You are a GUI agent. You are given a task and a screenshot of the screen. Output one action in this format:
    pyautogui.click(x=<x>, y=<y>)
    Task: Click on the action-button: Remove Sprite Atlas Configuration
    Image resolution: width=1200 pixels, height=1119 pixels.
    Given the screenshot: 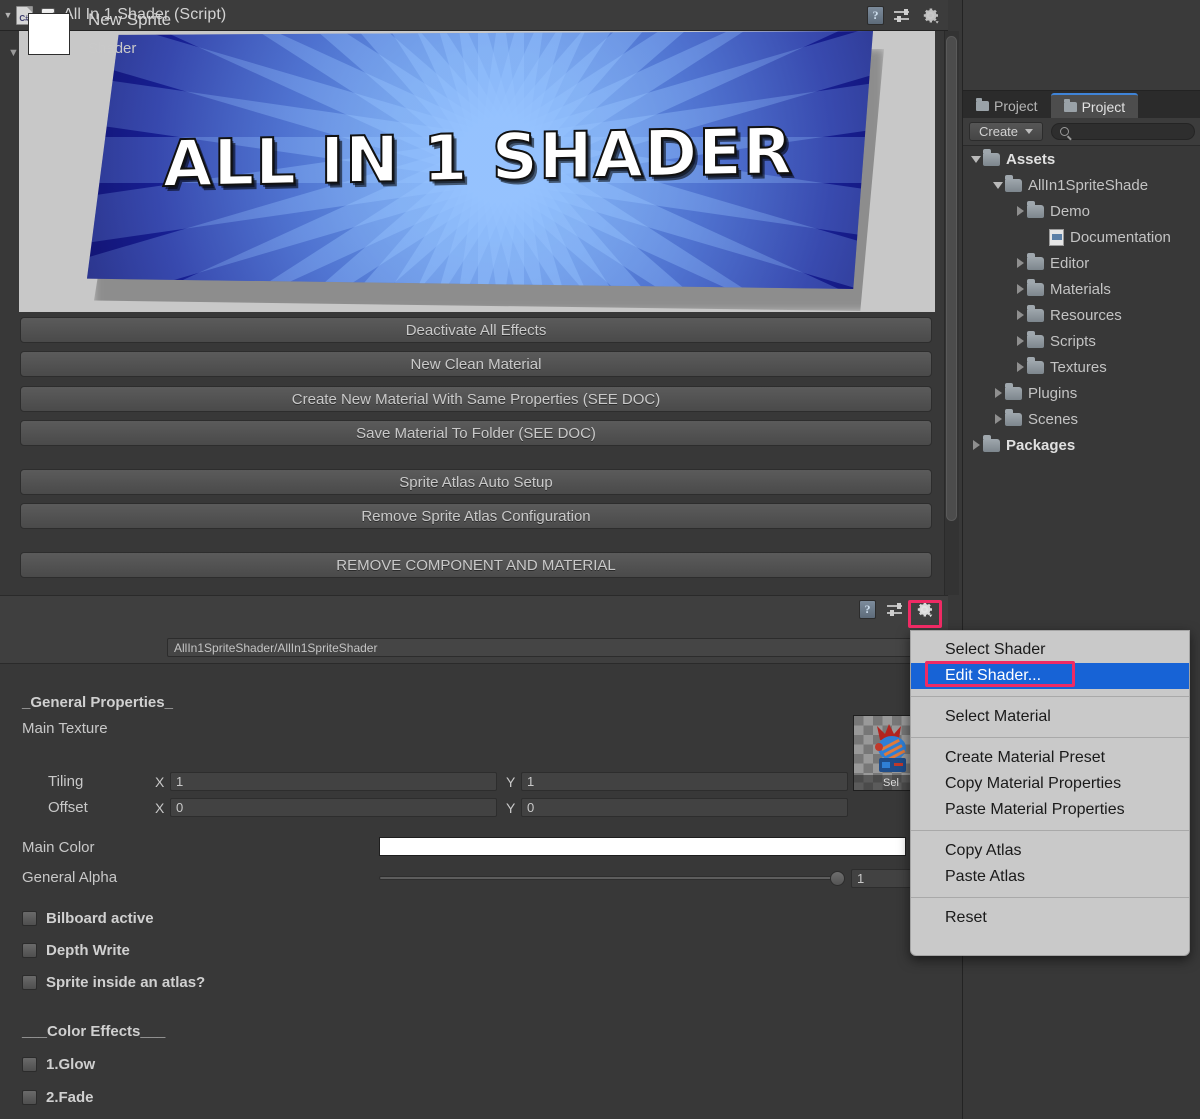 What is the action you would take?
    pyautogui.click(x=476, y=516)
    